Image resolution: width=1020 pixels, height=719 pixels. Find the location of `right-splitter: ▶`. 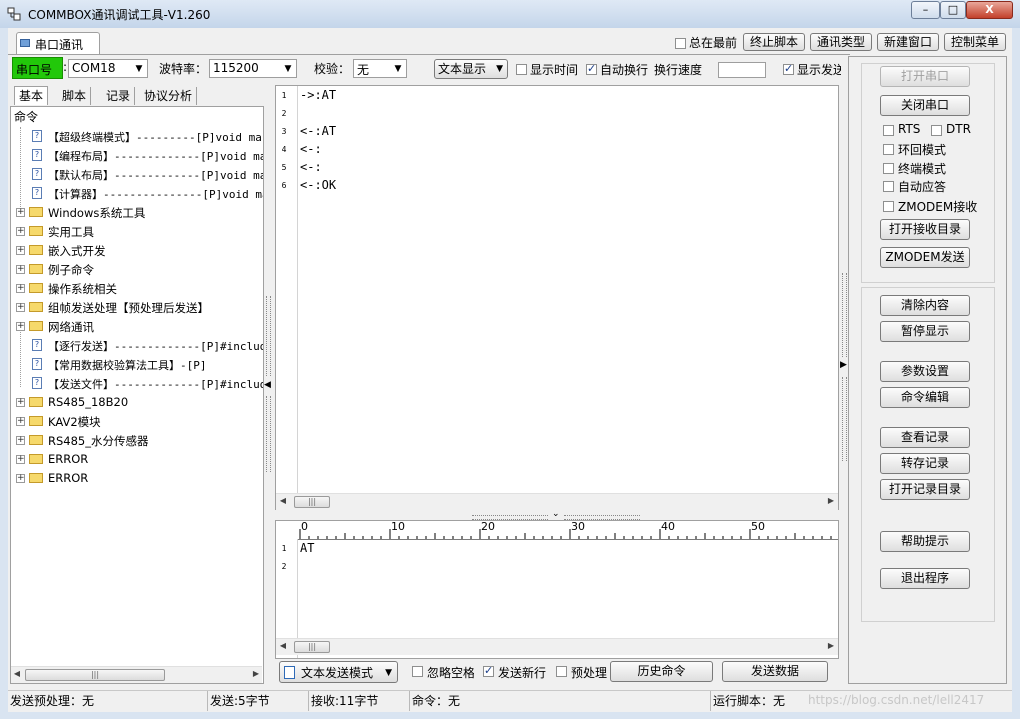

right-splitter: ▶ is located at coordinates (843, 368).